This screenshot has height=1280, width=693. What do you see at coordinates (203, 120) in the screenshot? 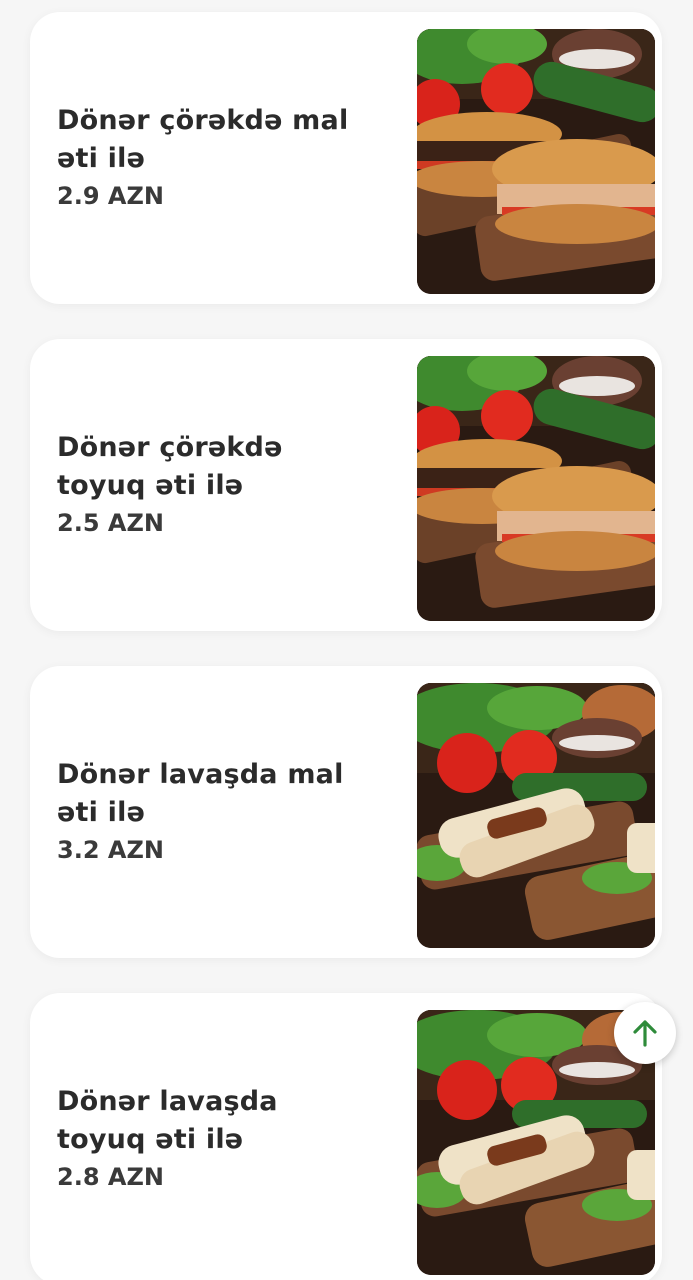
I see `menu-item-title-line: Dönər çörəkdə mal` at bounding box center [203, 120].